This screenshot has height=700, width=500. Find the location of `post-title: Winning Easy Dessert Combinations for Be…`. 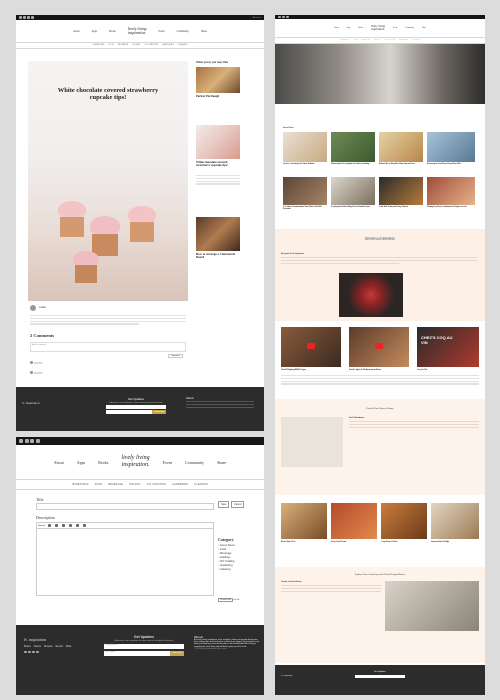

post-title: Winning Easy Dessert Combinations for Be… is located at coordinates (451, 208).